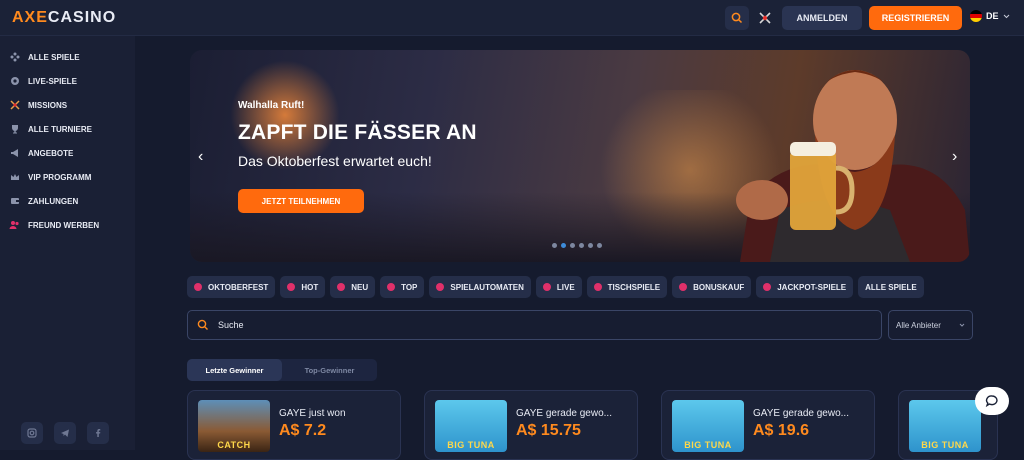  What do you see at coordinates (52, 81) in the screenshot?
I see `sidebar-item-label: LIVE-SPIELE` at bounding box center [52, 81].